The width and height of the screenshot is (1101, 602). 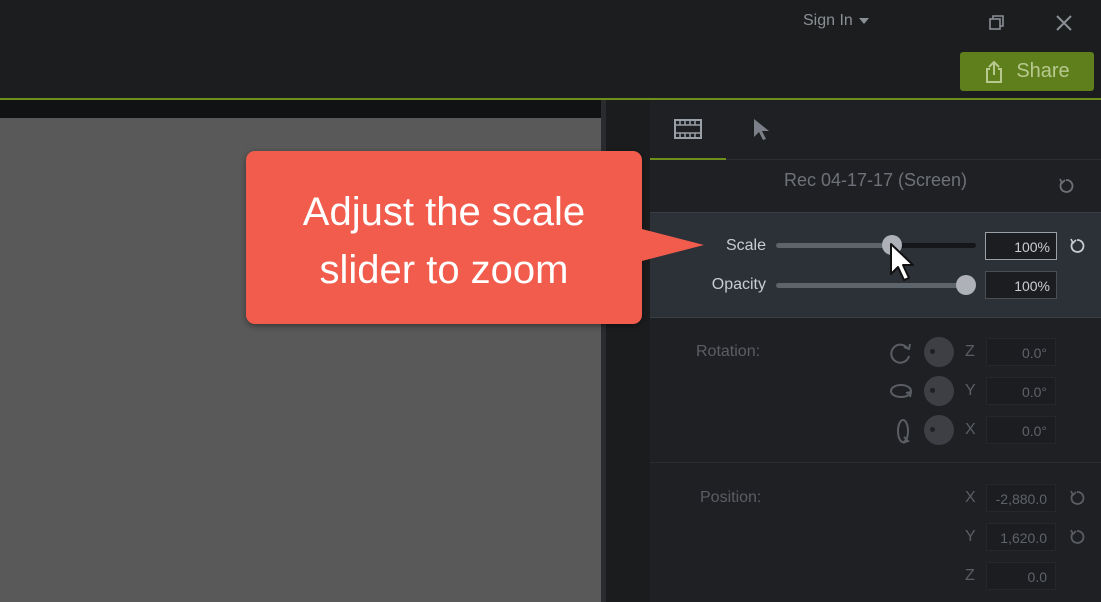 What do you see at coordinates (970, 390) in the screenshot?
I see `rotation-y-axis-label: Y` at bounding box center [970, 390].